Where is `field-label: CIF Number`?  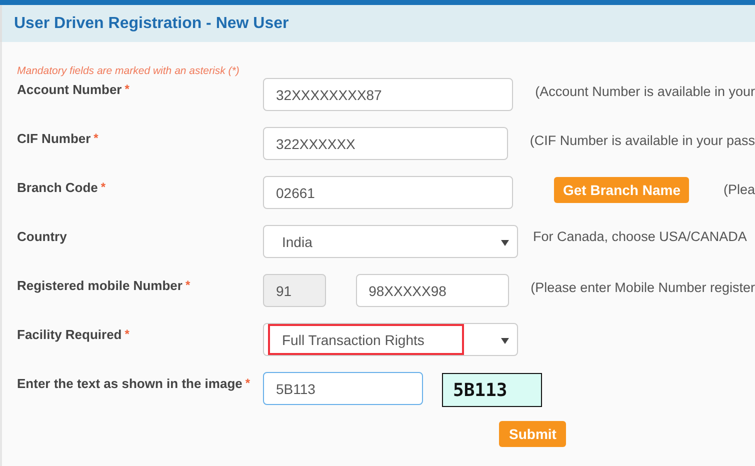
field-label: CIF Number is located at coordinates (54, 138).